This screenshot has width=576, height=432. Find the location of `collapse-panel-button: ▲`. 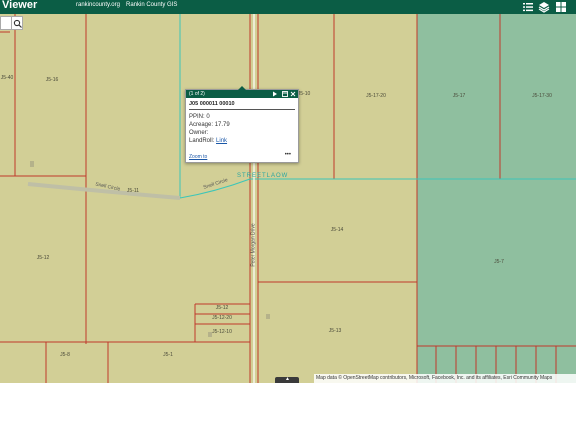

collapse-panel-button: ▲ is located at coordinates (287, 379).